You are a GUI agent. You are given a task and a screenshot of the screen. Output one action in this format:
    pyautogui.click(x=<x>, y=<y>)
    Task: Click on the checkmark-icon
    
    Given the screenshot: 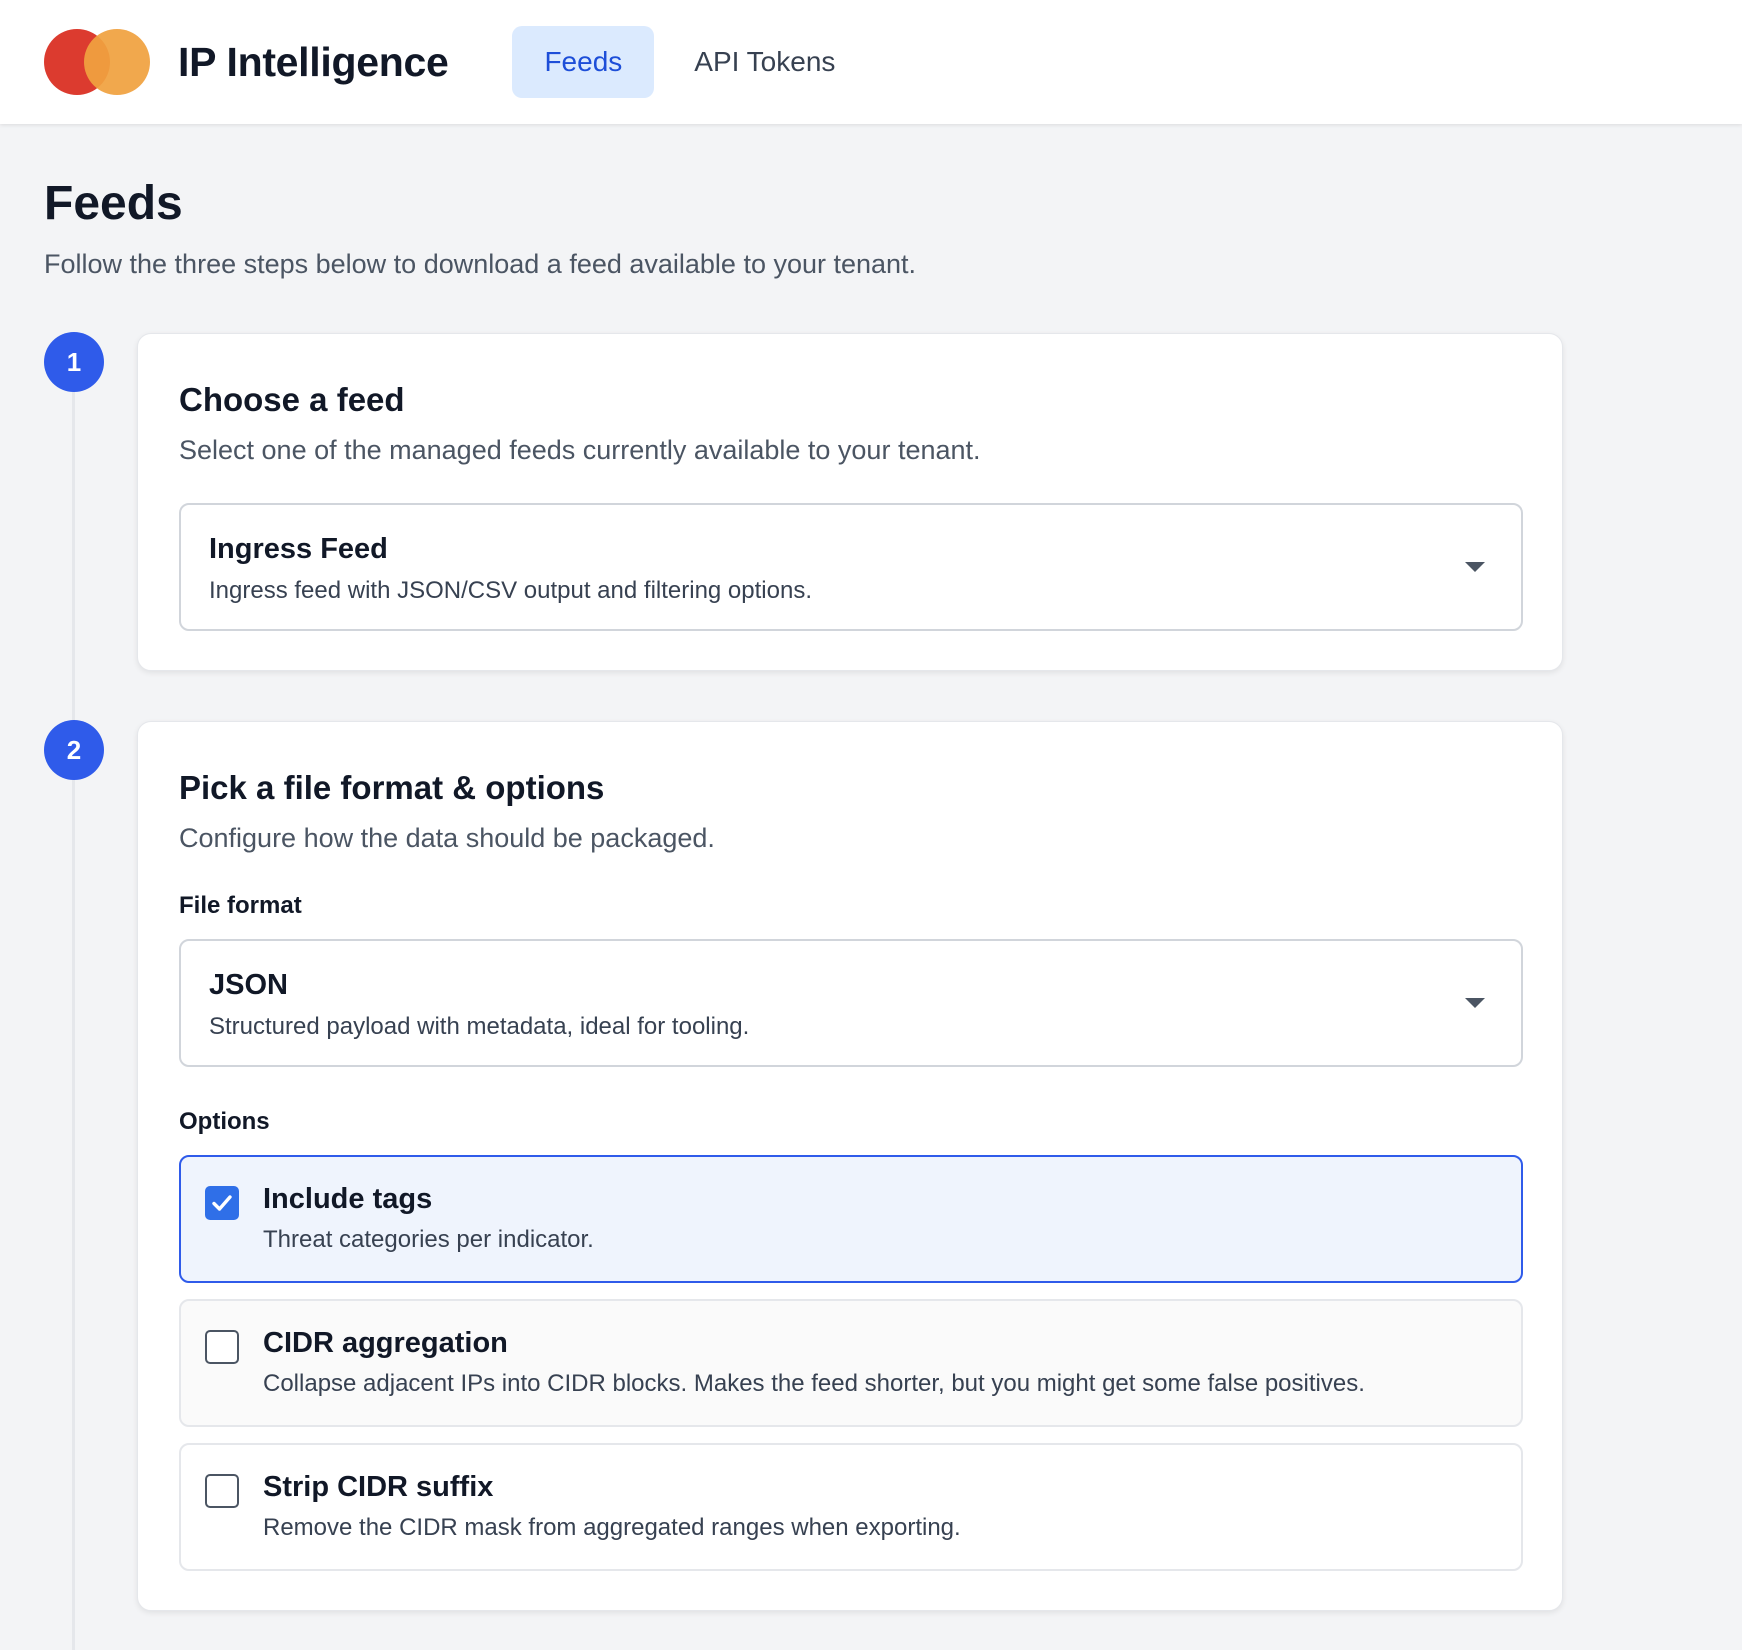 What is the action you would take?
    pyautogui.click(x=222, y=1203)
    